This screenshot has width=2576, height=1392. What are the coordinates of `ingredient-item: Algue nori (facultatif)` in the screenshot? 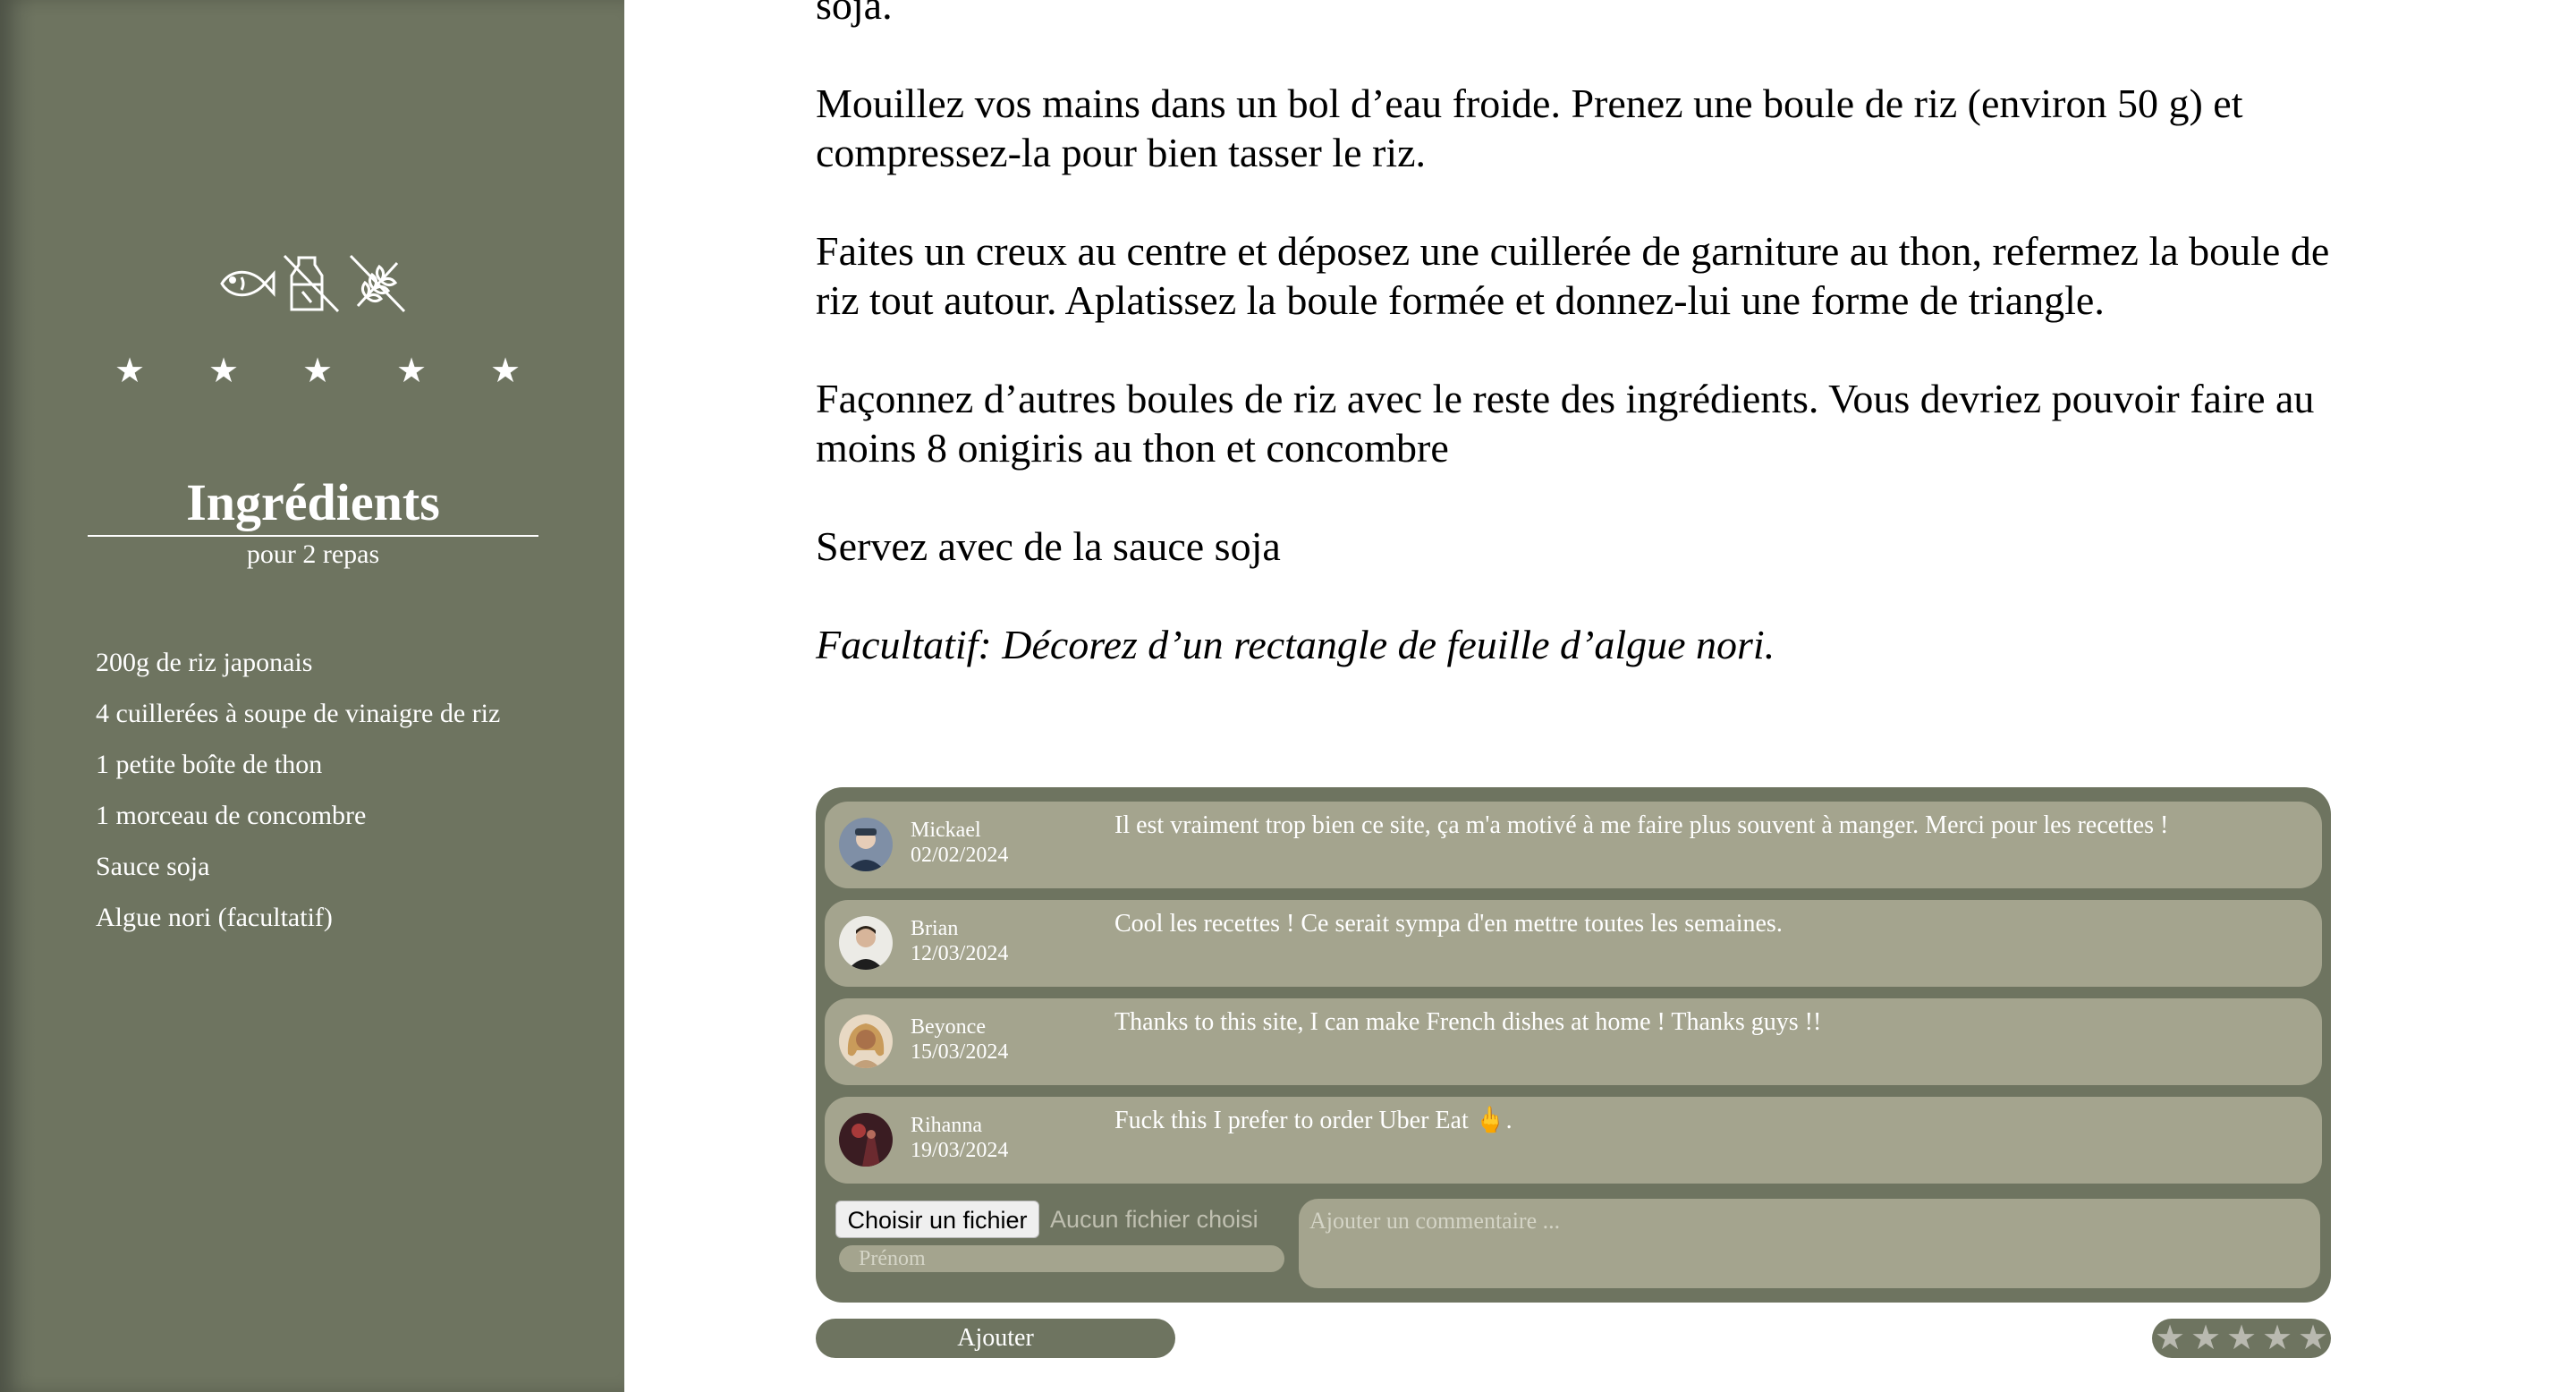 It's located at (214, 917).